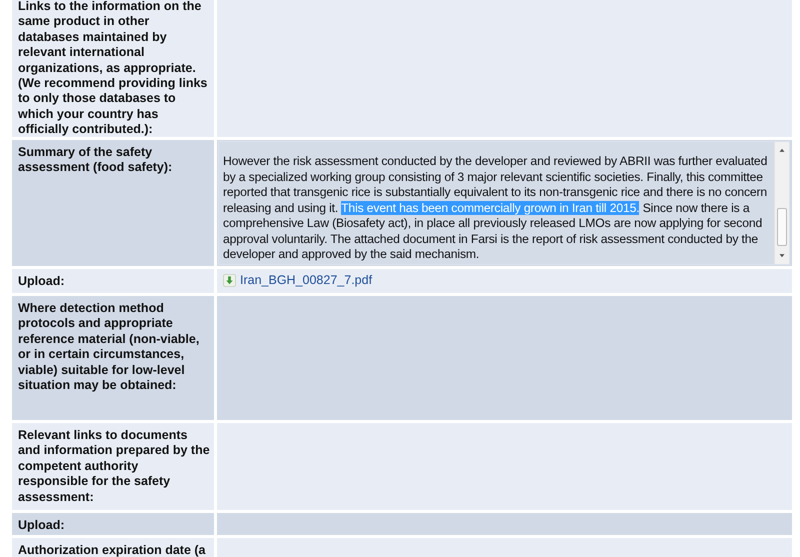 This screenshot has height=557, width=800. What do you see at coordinates (229, 280) in the screenshot?
I see `download-icon` at bounding box center [229, 280].